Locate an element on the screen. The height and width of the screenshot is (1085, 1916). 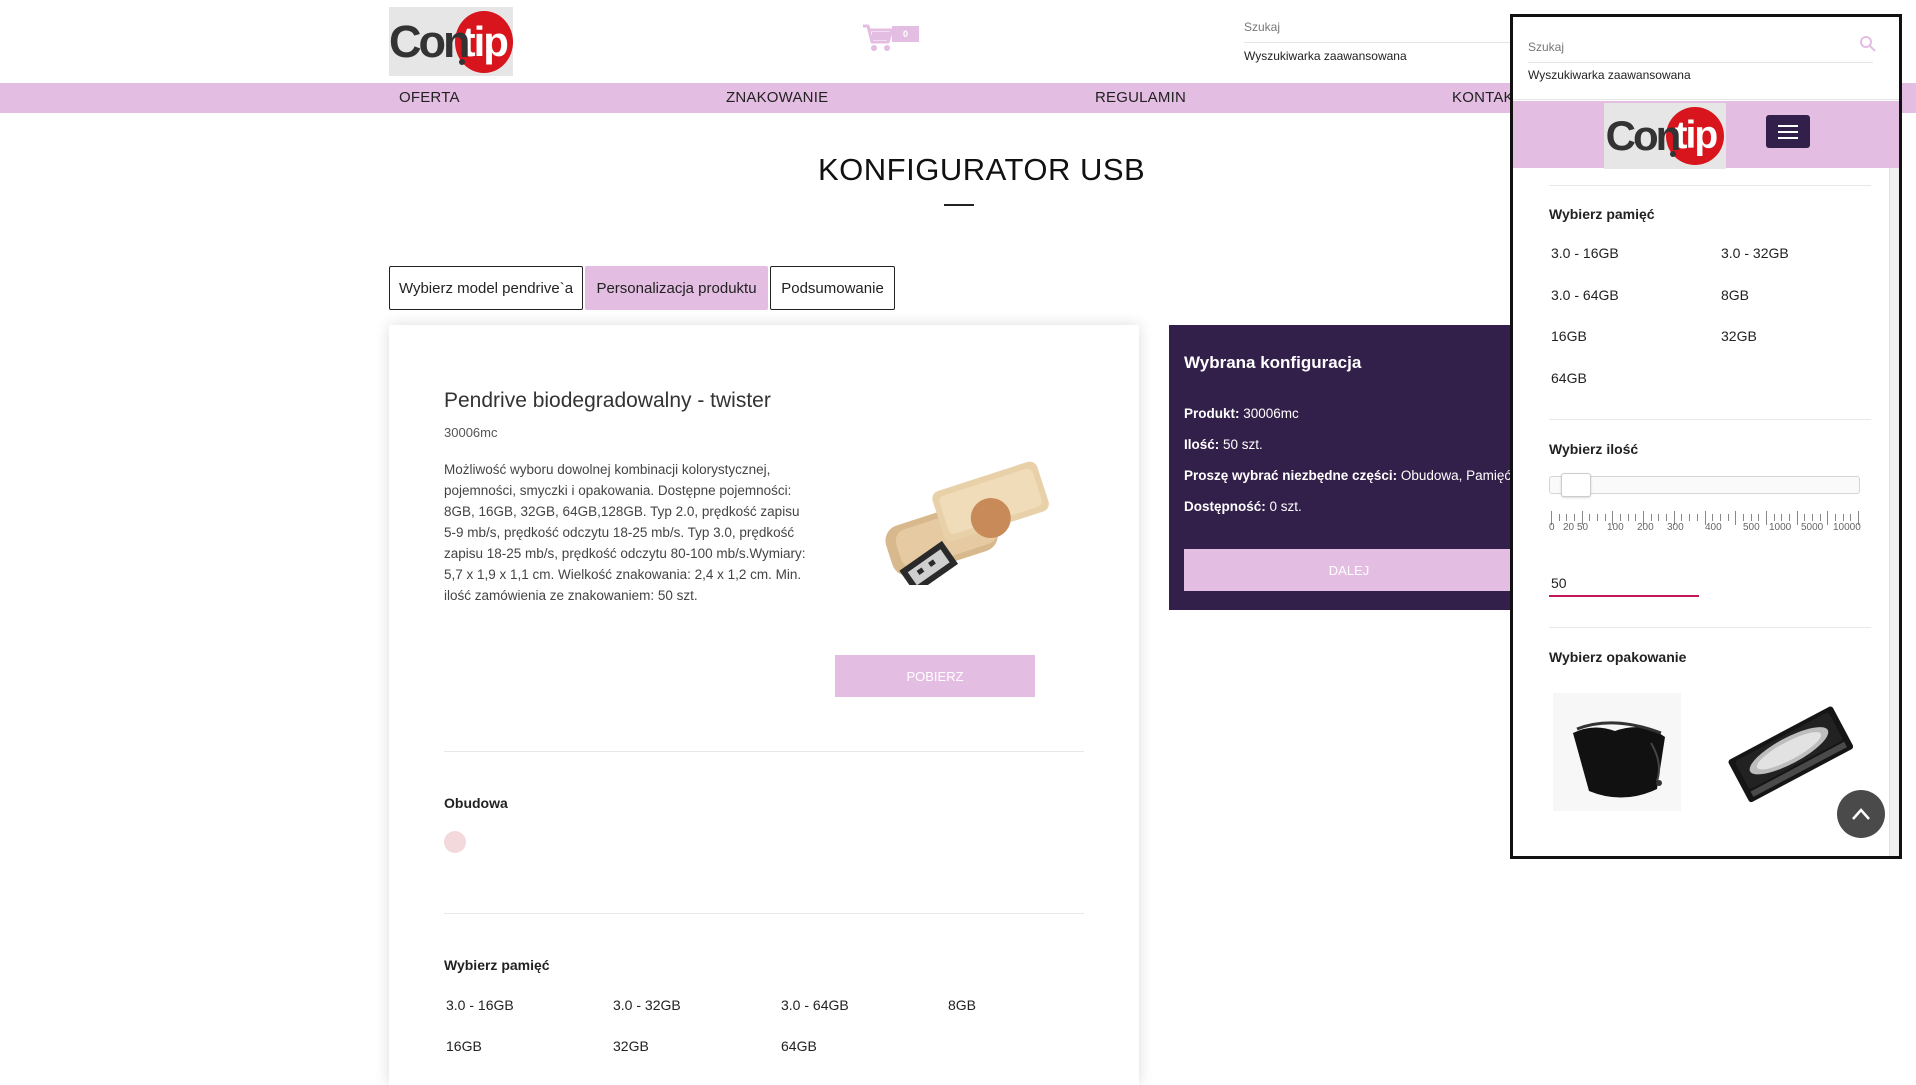
chevron-up-icon is located at coordinates (1861, 814).